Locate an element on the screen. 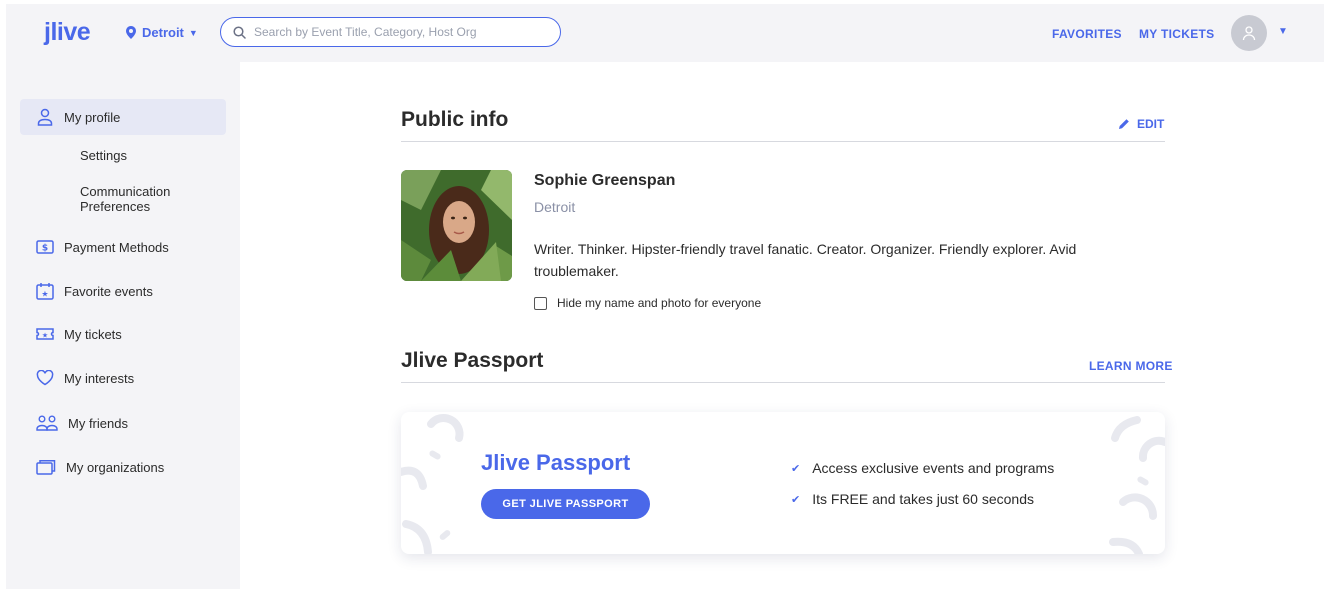  sidebar-item-payment-methods: $ Payment Methods is located at coordinates (123, 247).